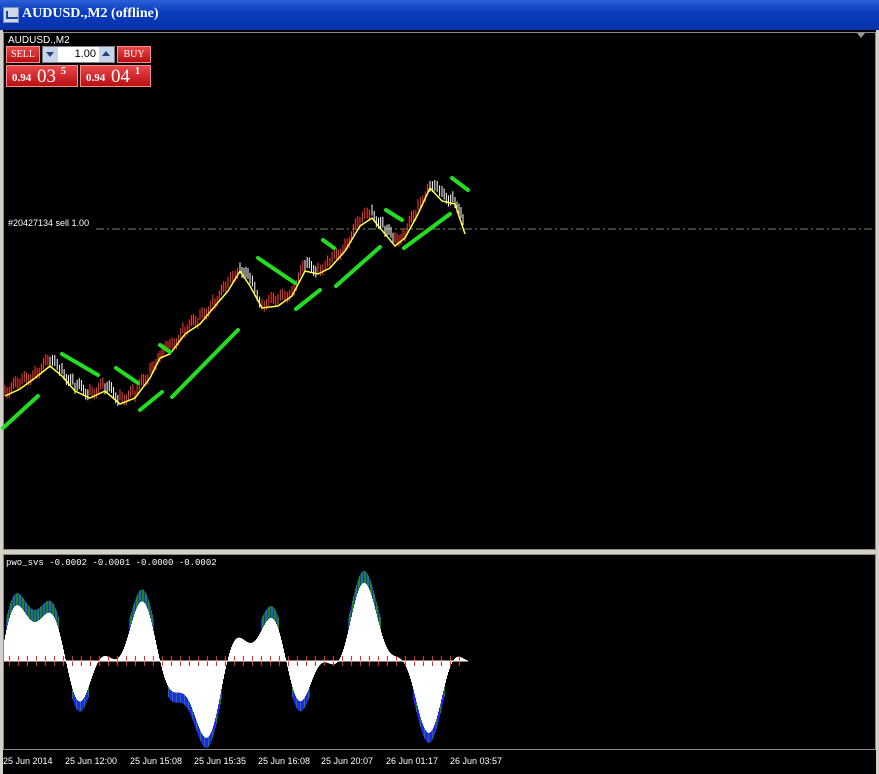 The width and height of the screenshot is (879, 774). What do you see at coordinates (134, 54) in the screenshot?
I see `buy-button: BUY` at bounding box center [134, 54].